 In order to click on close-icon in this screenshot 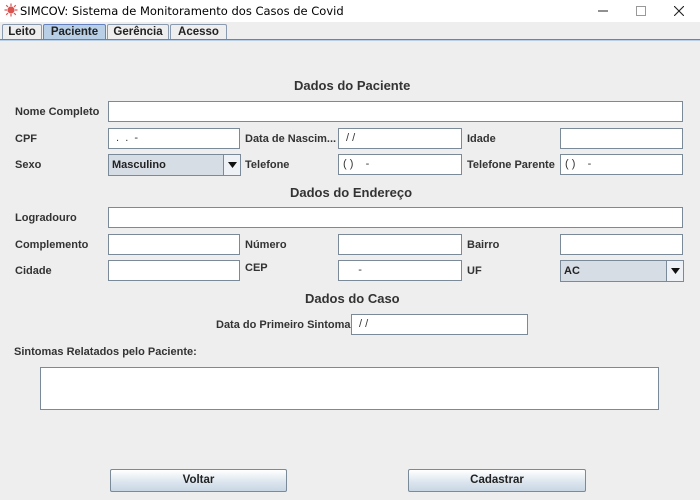, I will do `click(679, 11)`.